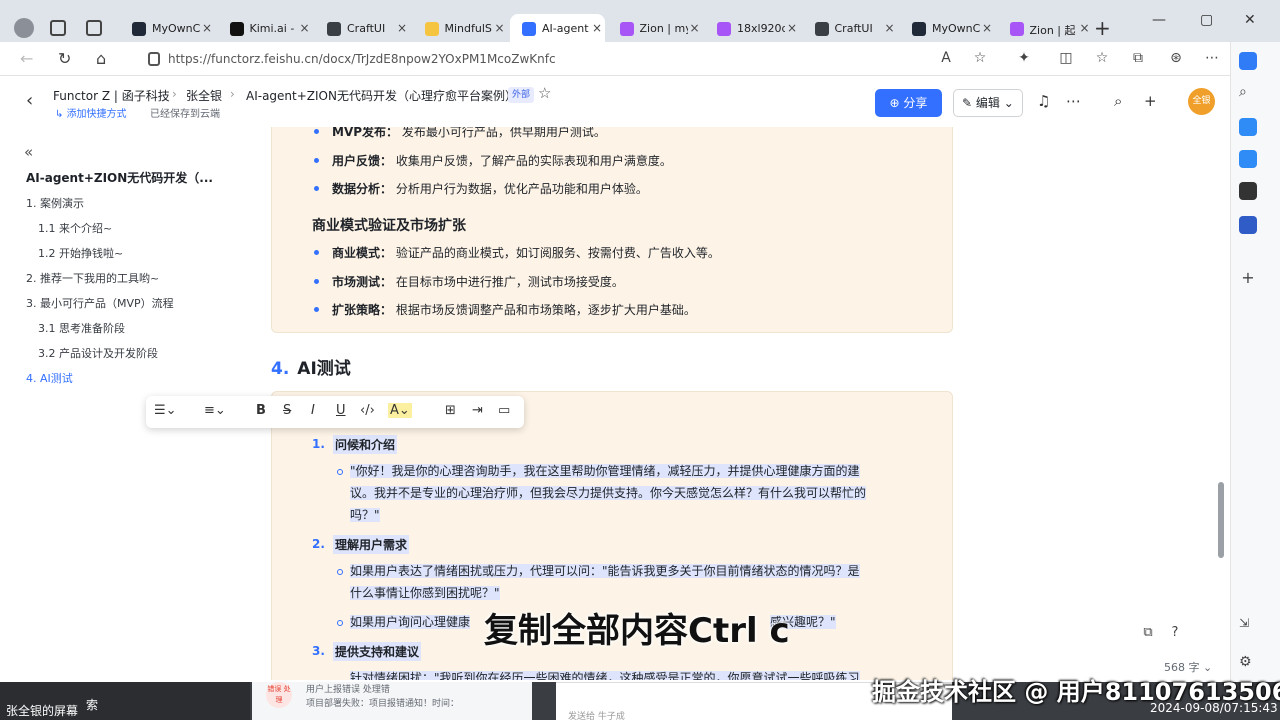 This screenshot has width=1280, height=720. What do you see at coordinates (49, 378) in the screenshot?
I see `outline-item: 4. AI测试` at bounding box center [49, 378].